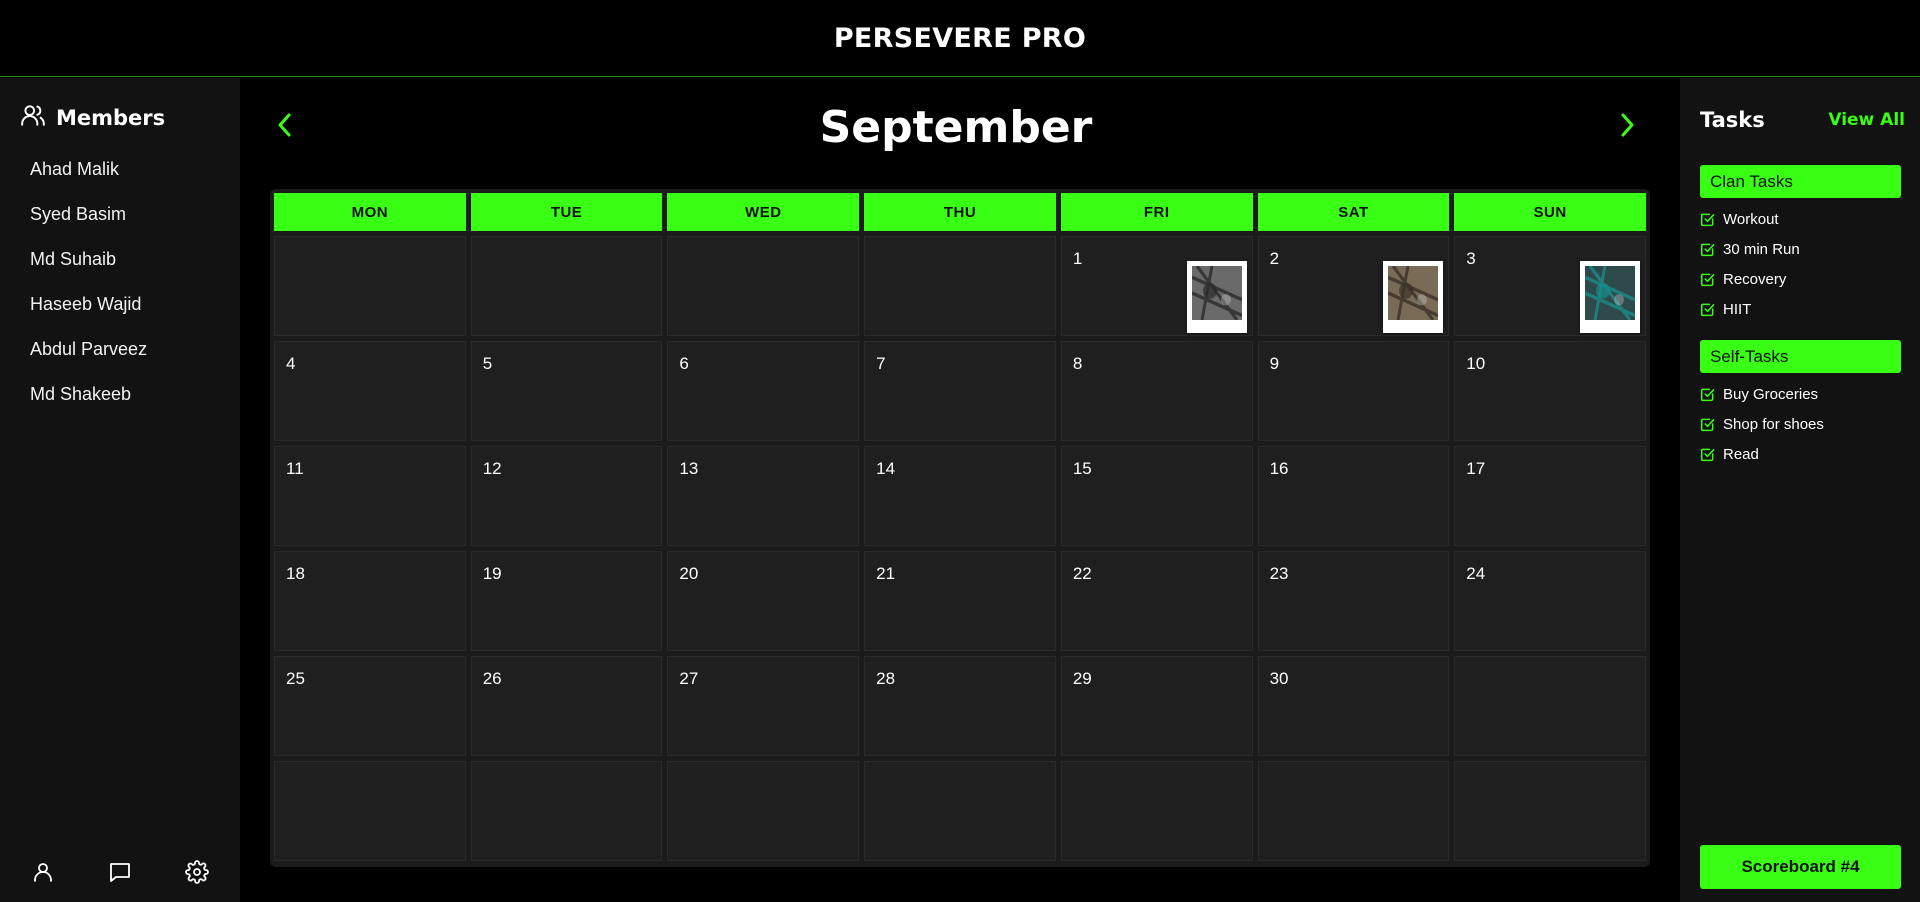 The image size is (1920, 902). I want to click on weekday-header: FRI, so click(1156, 212).